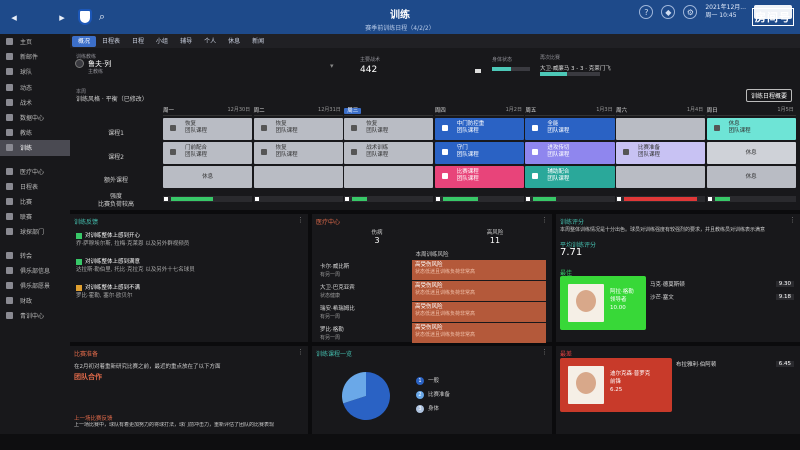  Describe the element at coordinates (135, 266) in the screenshot. I see `feedback-item: 对训练整体上感到满意 达拉斯·勒伯里, 托比·克拉克 以及另外十七名球员` at that location.